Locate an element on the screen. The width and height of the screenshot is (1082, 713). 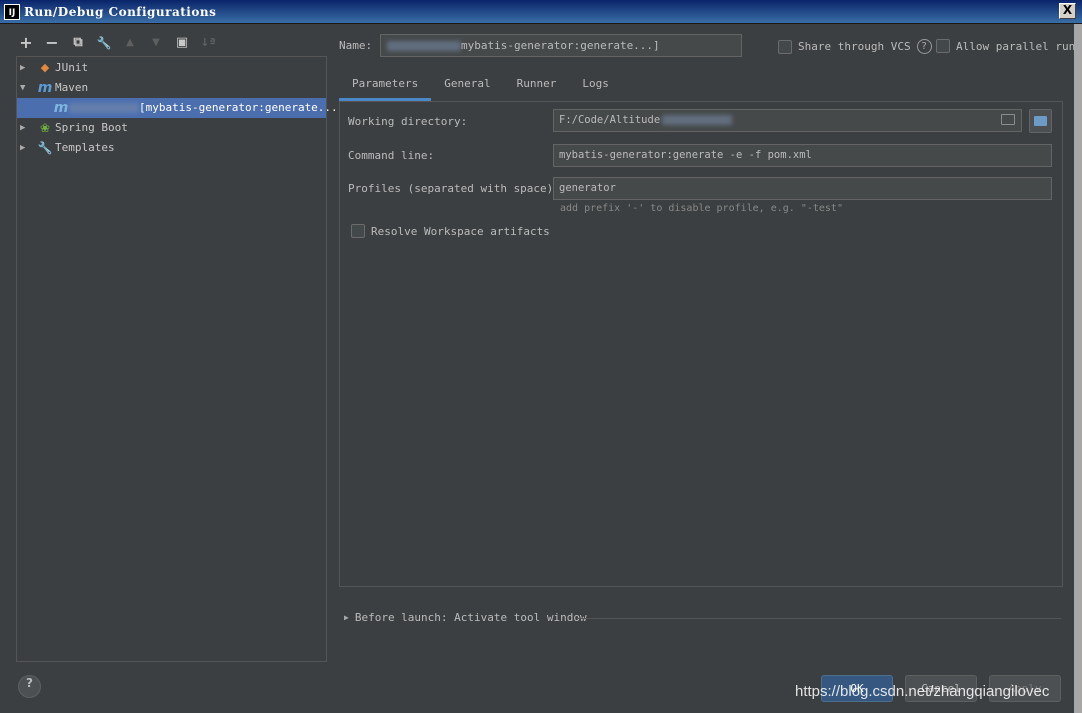
tree-item-label: [mybatis-generator:generate...] is located at coordinates (242, 107).